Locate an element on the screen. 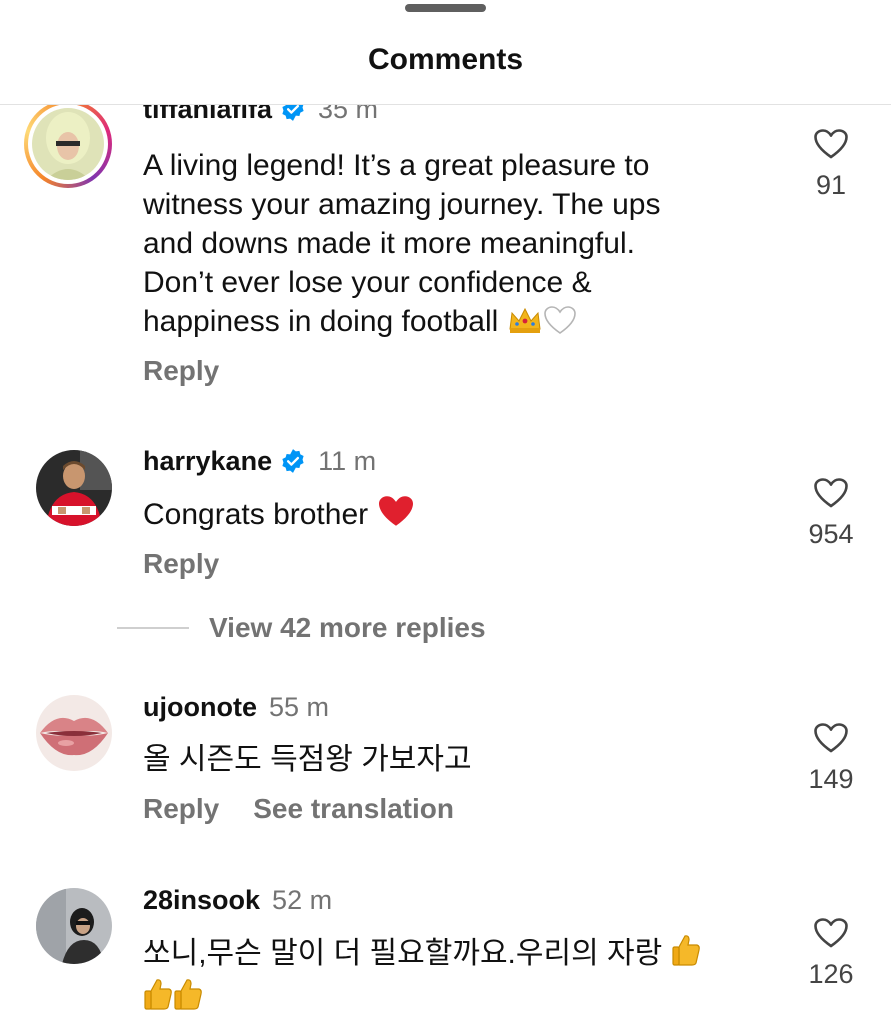  replies-divider is located at coordinates (153, 628).